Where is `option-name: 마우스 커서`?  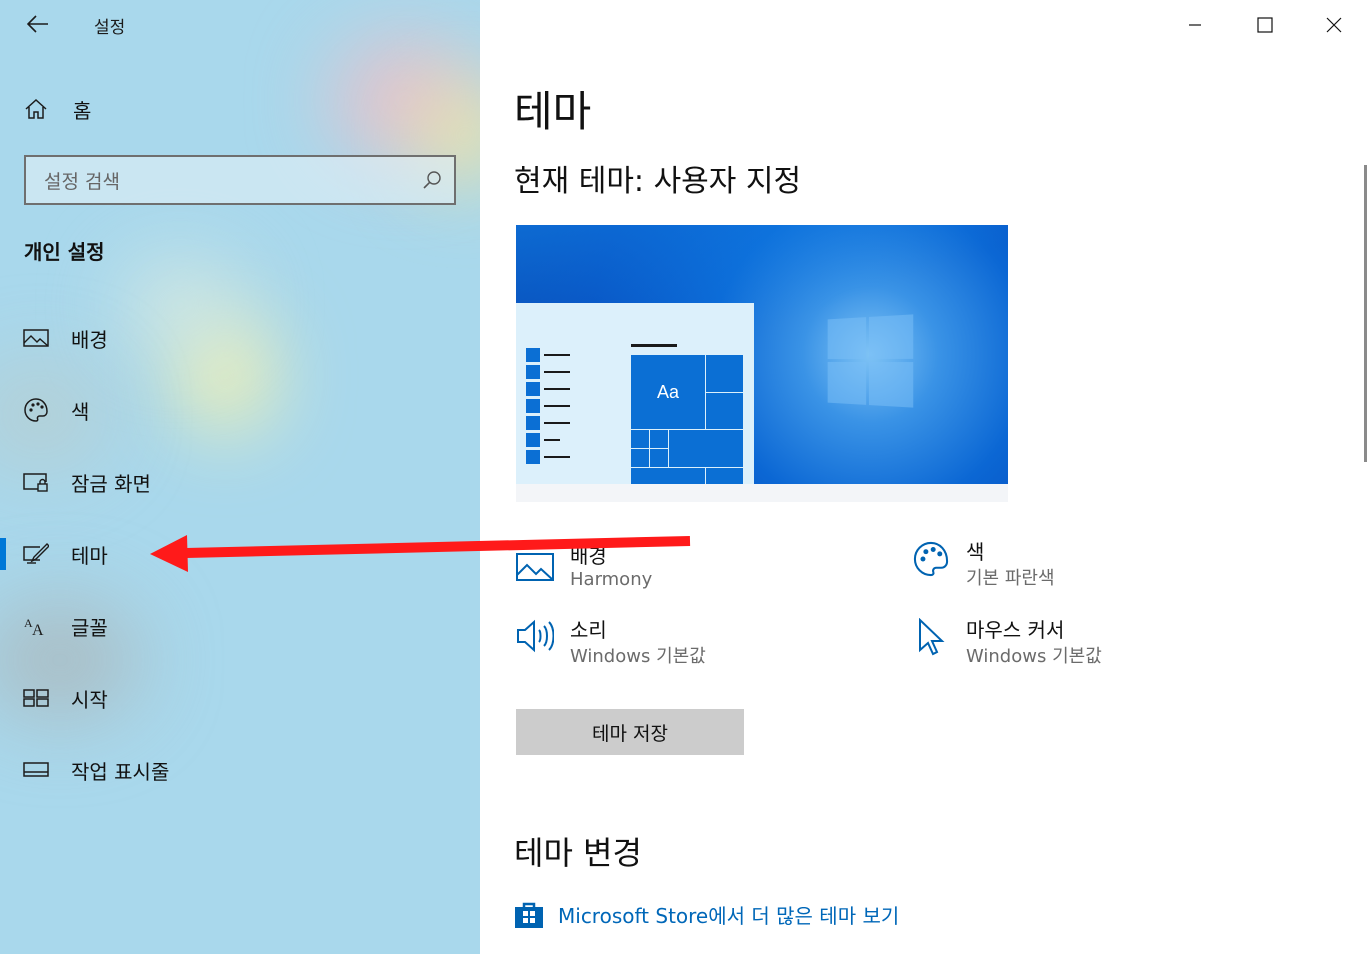 option-name: 마우스 커서 is located at coordinates (1015, 630).